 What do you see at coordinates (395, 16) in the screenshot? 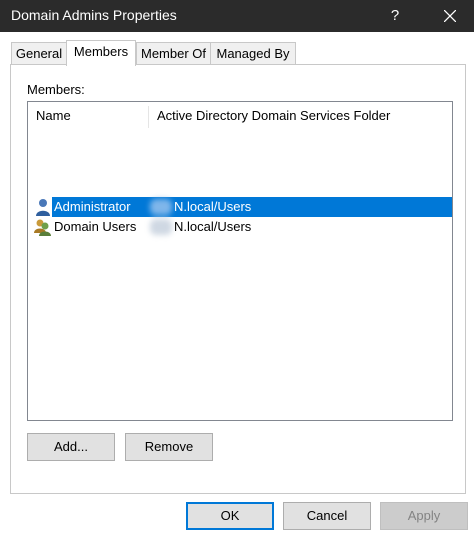
I see `help-button: ?` at bounding box center [395, 16].